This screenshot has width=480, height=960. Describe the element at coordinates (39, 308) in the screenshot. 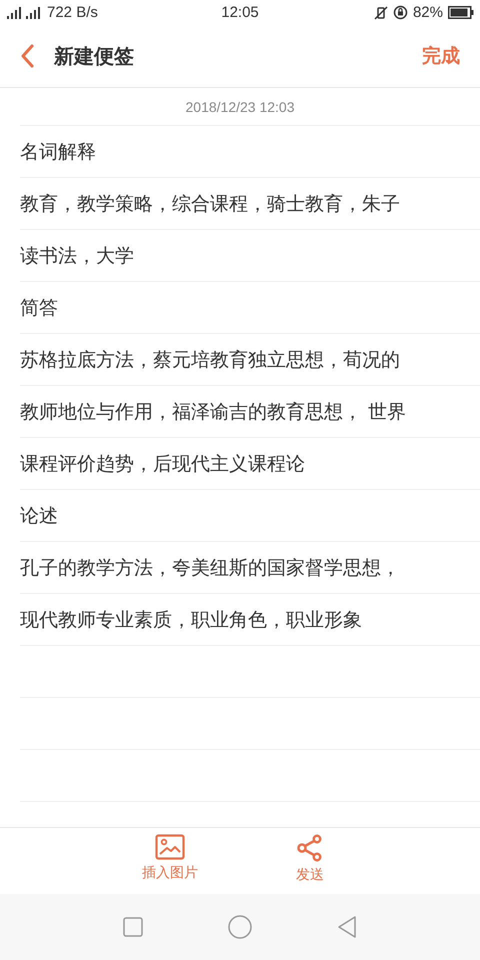

I see `note-text-line: 简答` at that location.